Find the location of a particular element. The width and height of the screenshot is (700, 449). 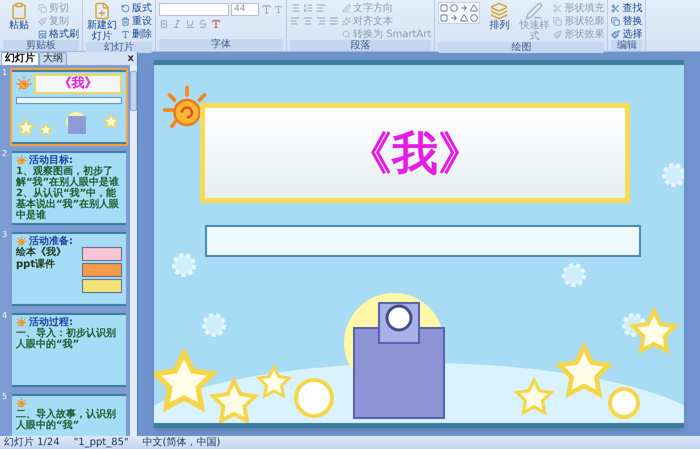

ribbon-small-button: 删除 is located at coordinates (136, 34).